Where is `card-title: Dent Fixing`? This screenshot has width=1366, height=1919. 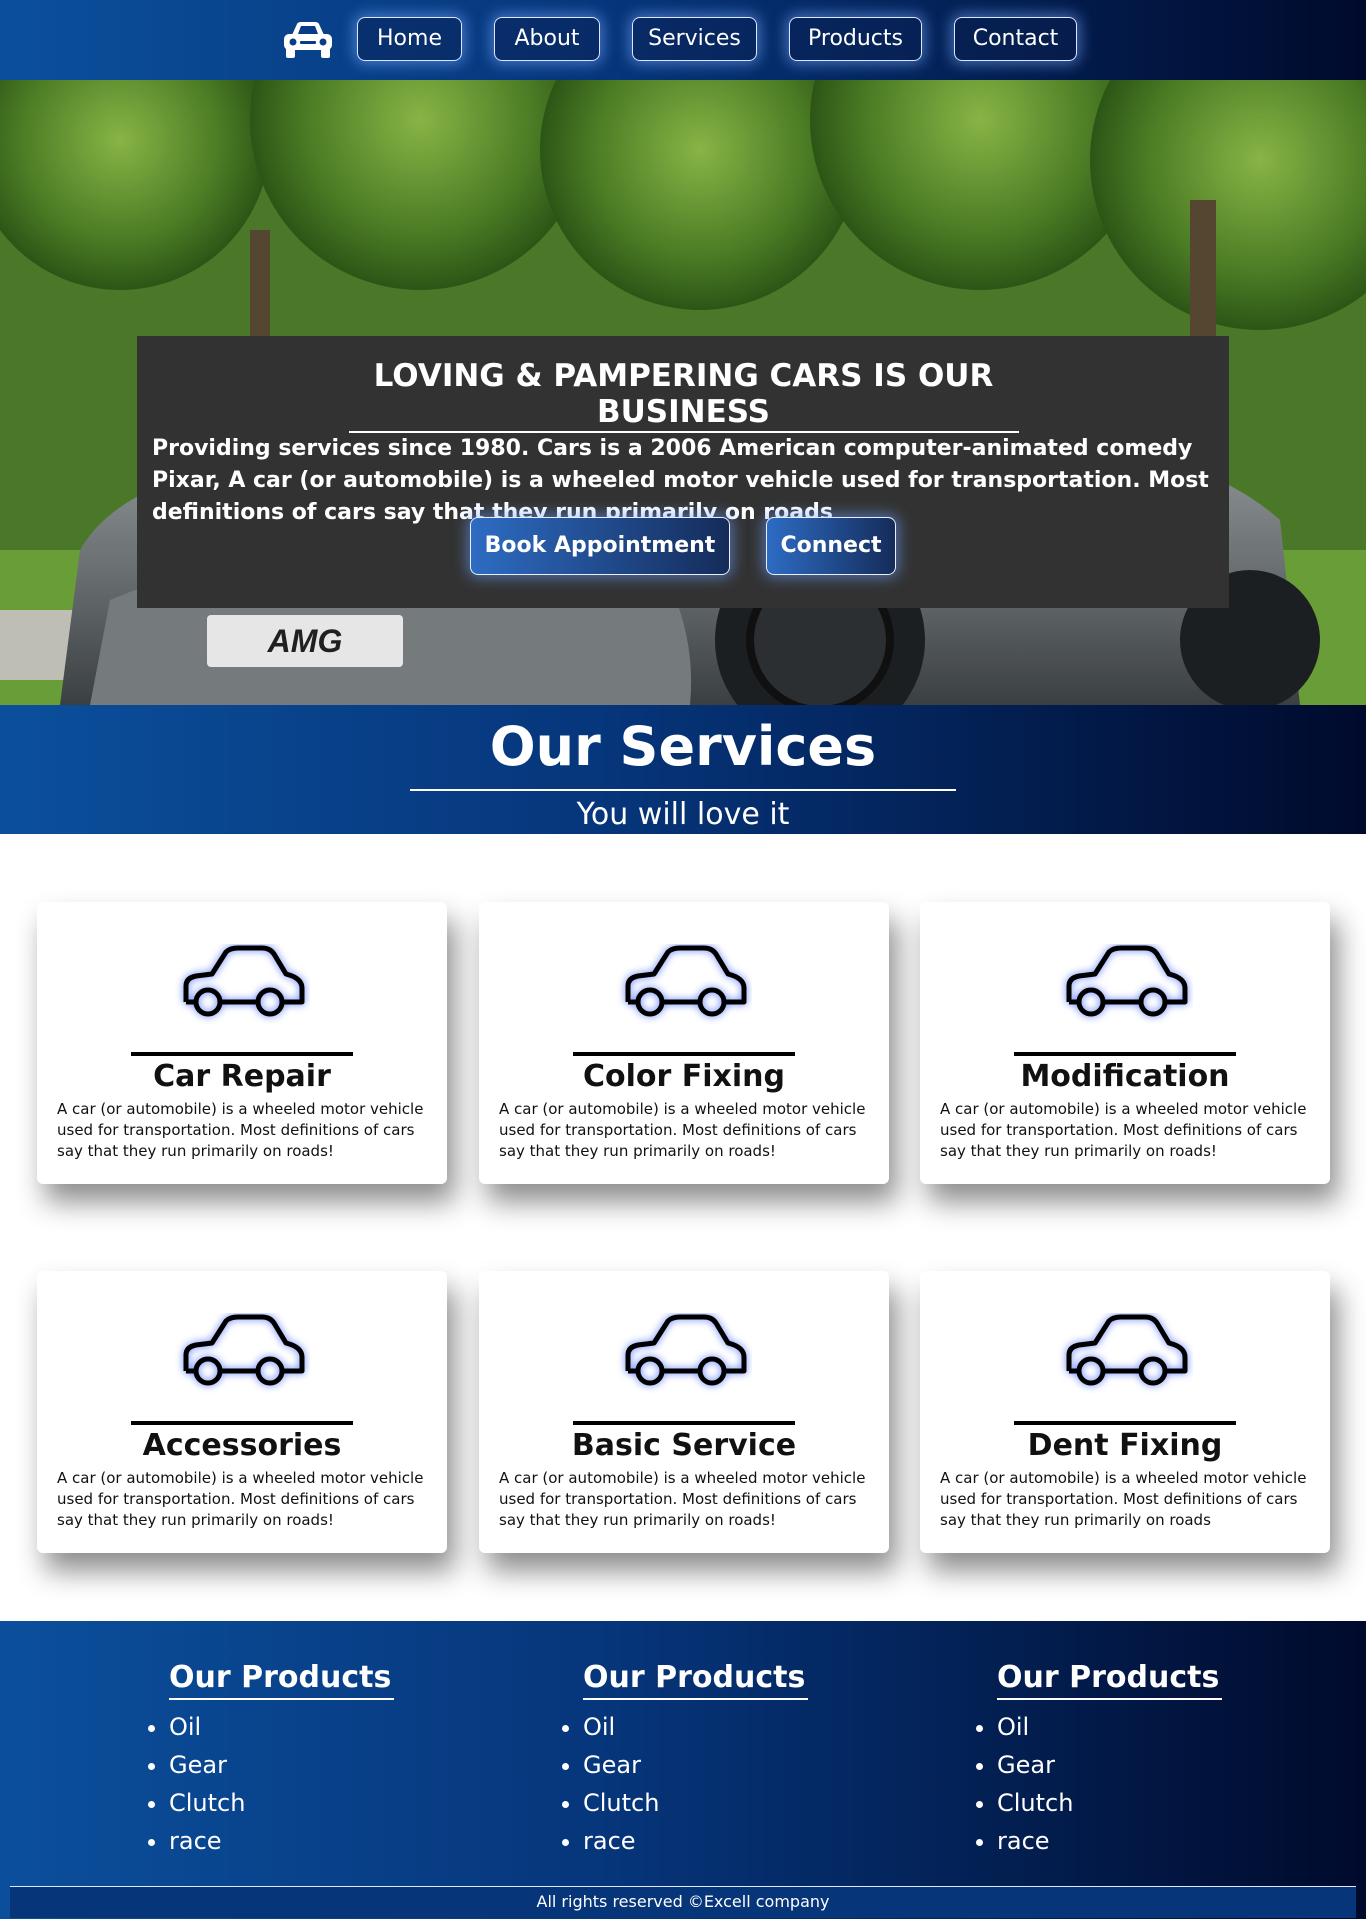 card-title: Dent Fixing is located at coordinates (1125, 1445).